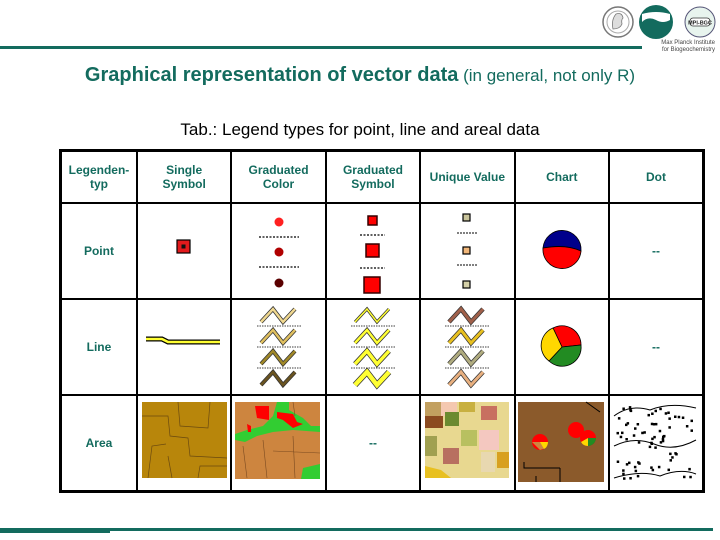 The width and height of the screenshot is (720, 540). Describe the element at coordinates (184, 176) in the screenshot. I see `header-single-symbol: Single Symbol` at that location.